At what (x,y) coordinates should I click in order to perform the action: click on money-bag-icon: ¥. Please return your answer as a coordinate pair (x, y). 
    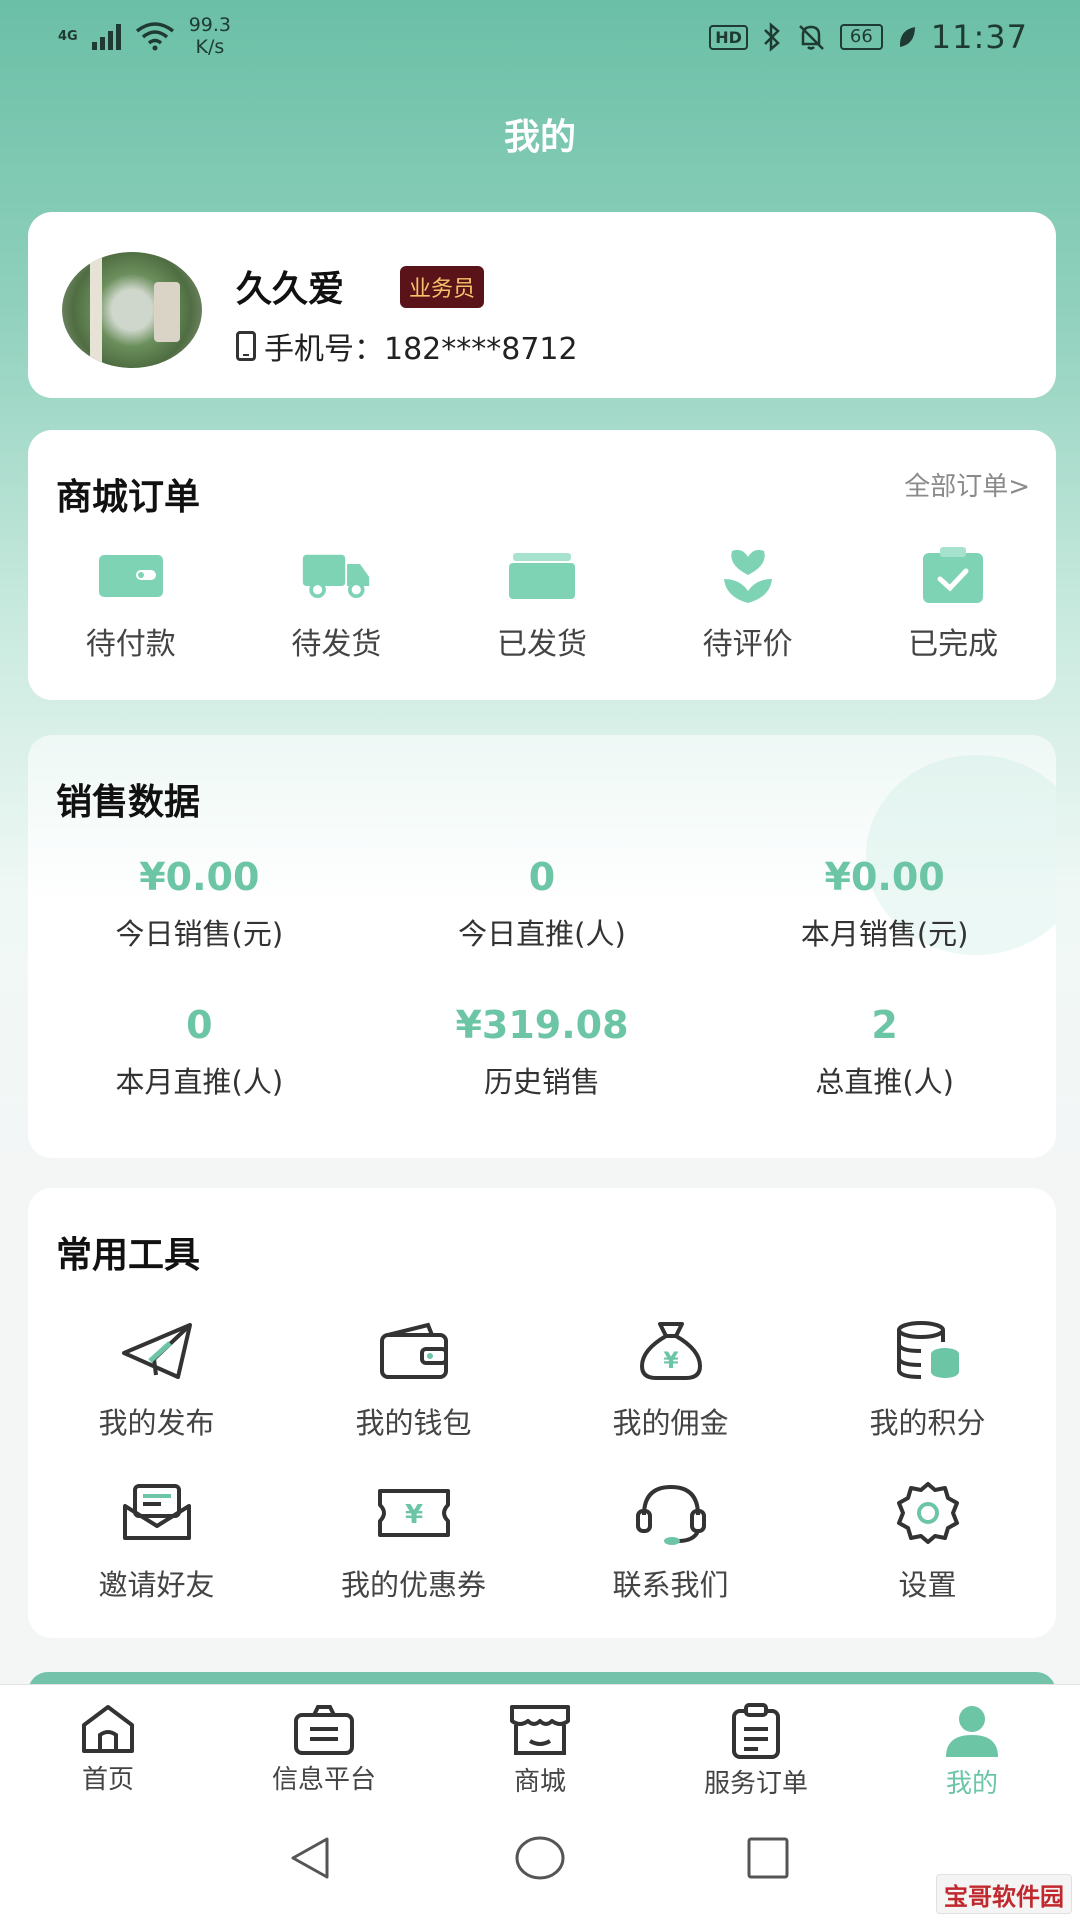
    Looking at the image, I should click on (671, 1351).